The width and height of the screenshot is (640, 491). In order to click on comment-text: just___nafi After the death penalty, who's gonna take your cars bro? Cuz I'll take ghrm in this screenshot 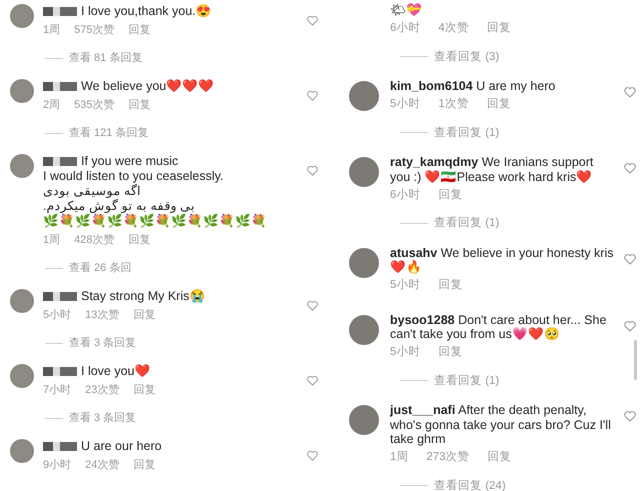, I will do `click(500, 424)`.